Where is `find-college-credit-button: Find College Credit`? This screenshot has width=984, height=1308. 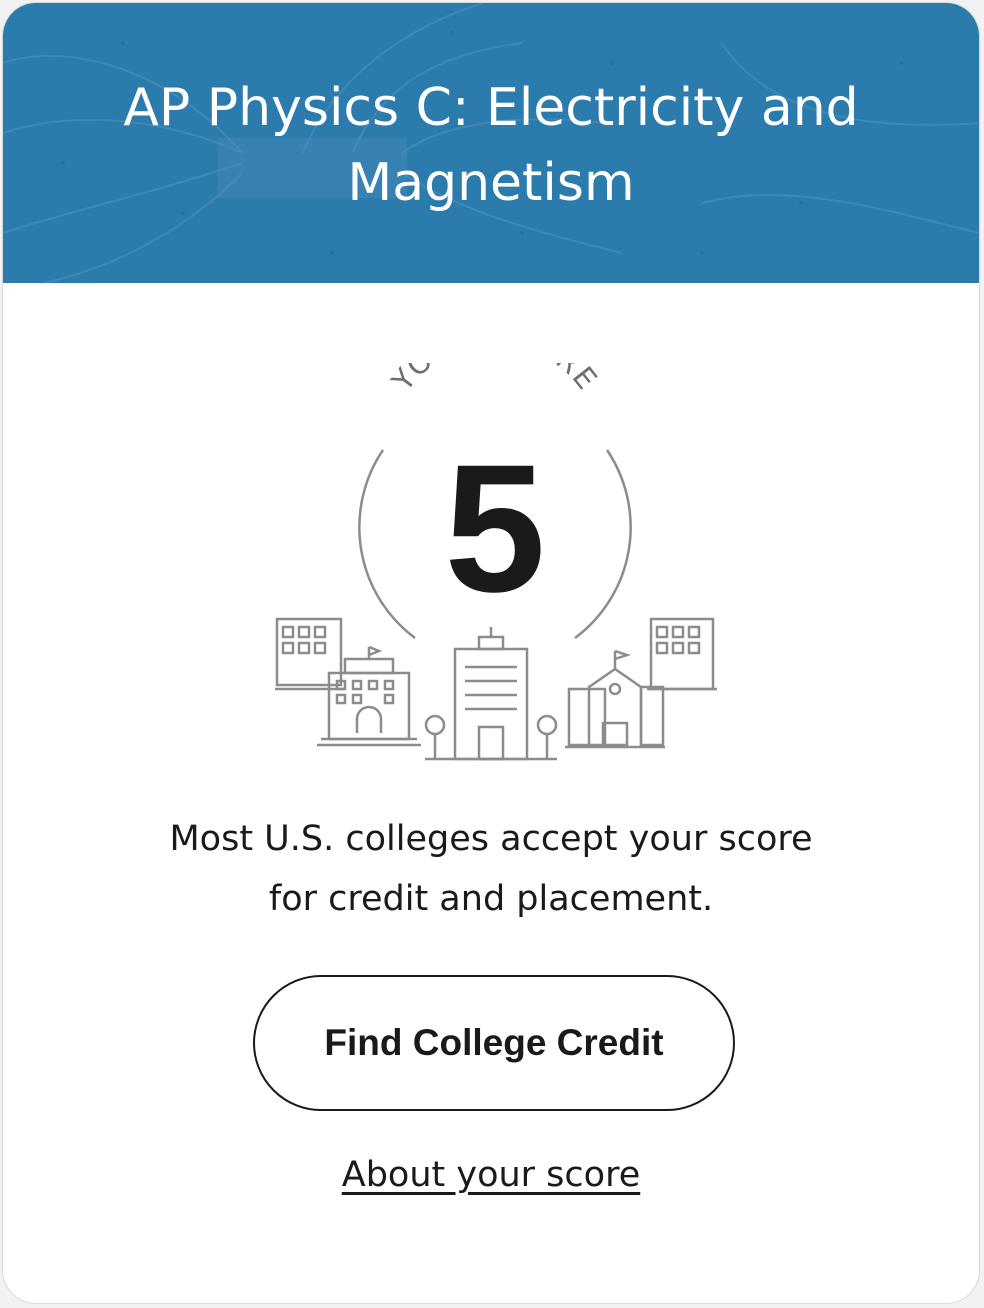 find-college-credit-button: Find College Credit is located at coordinates (494, 1043).